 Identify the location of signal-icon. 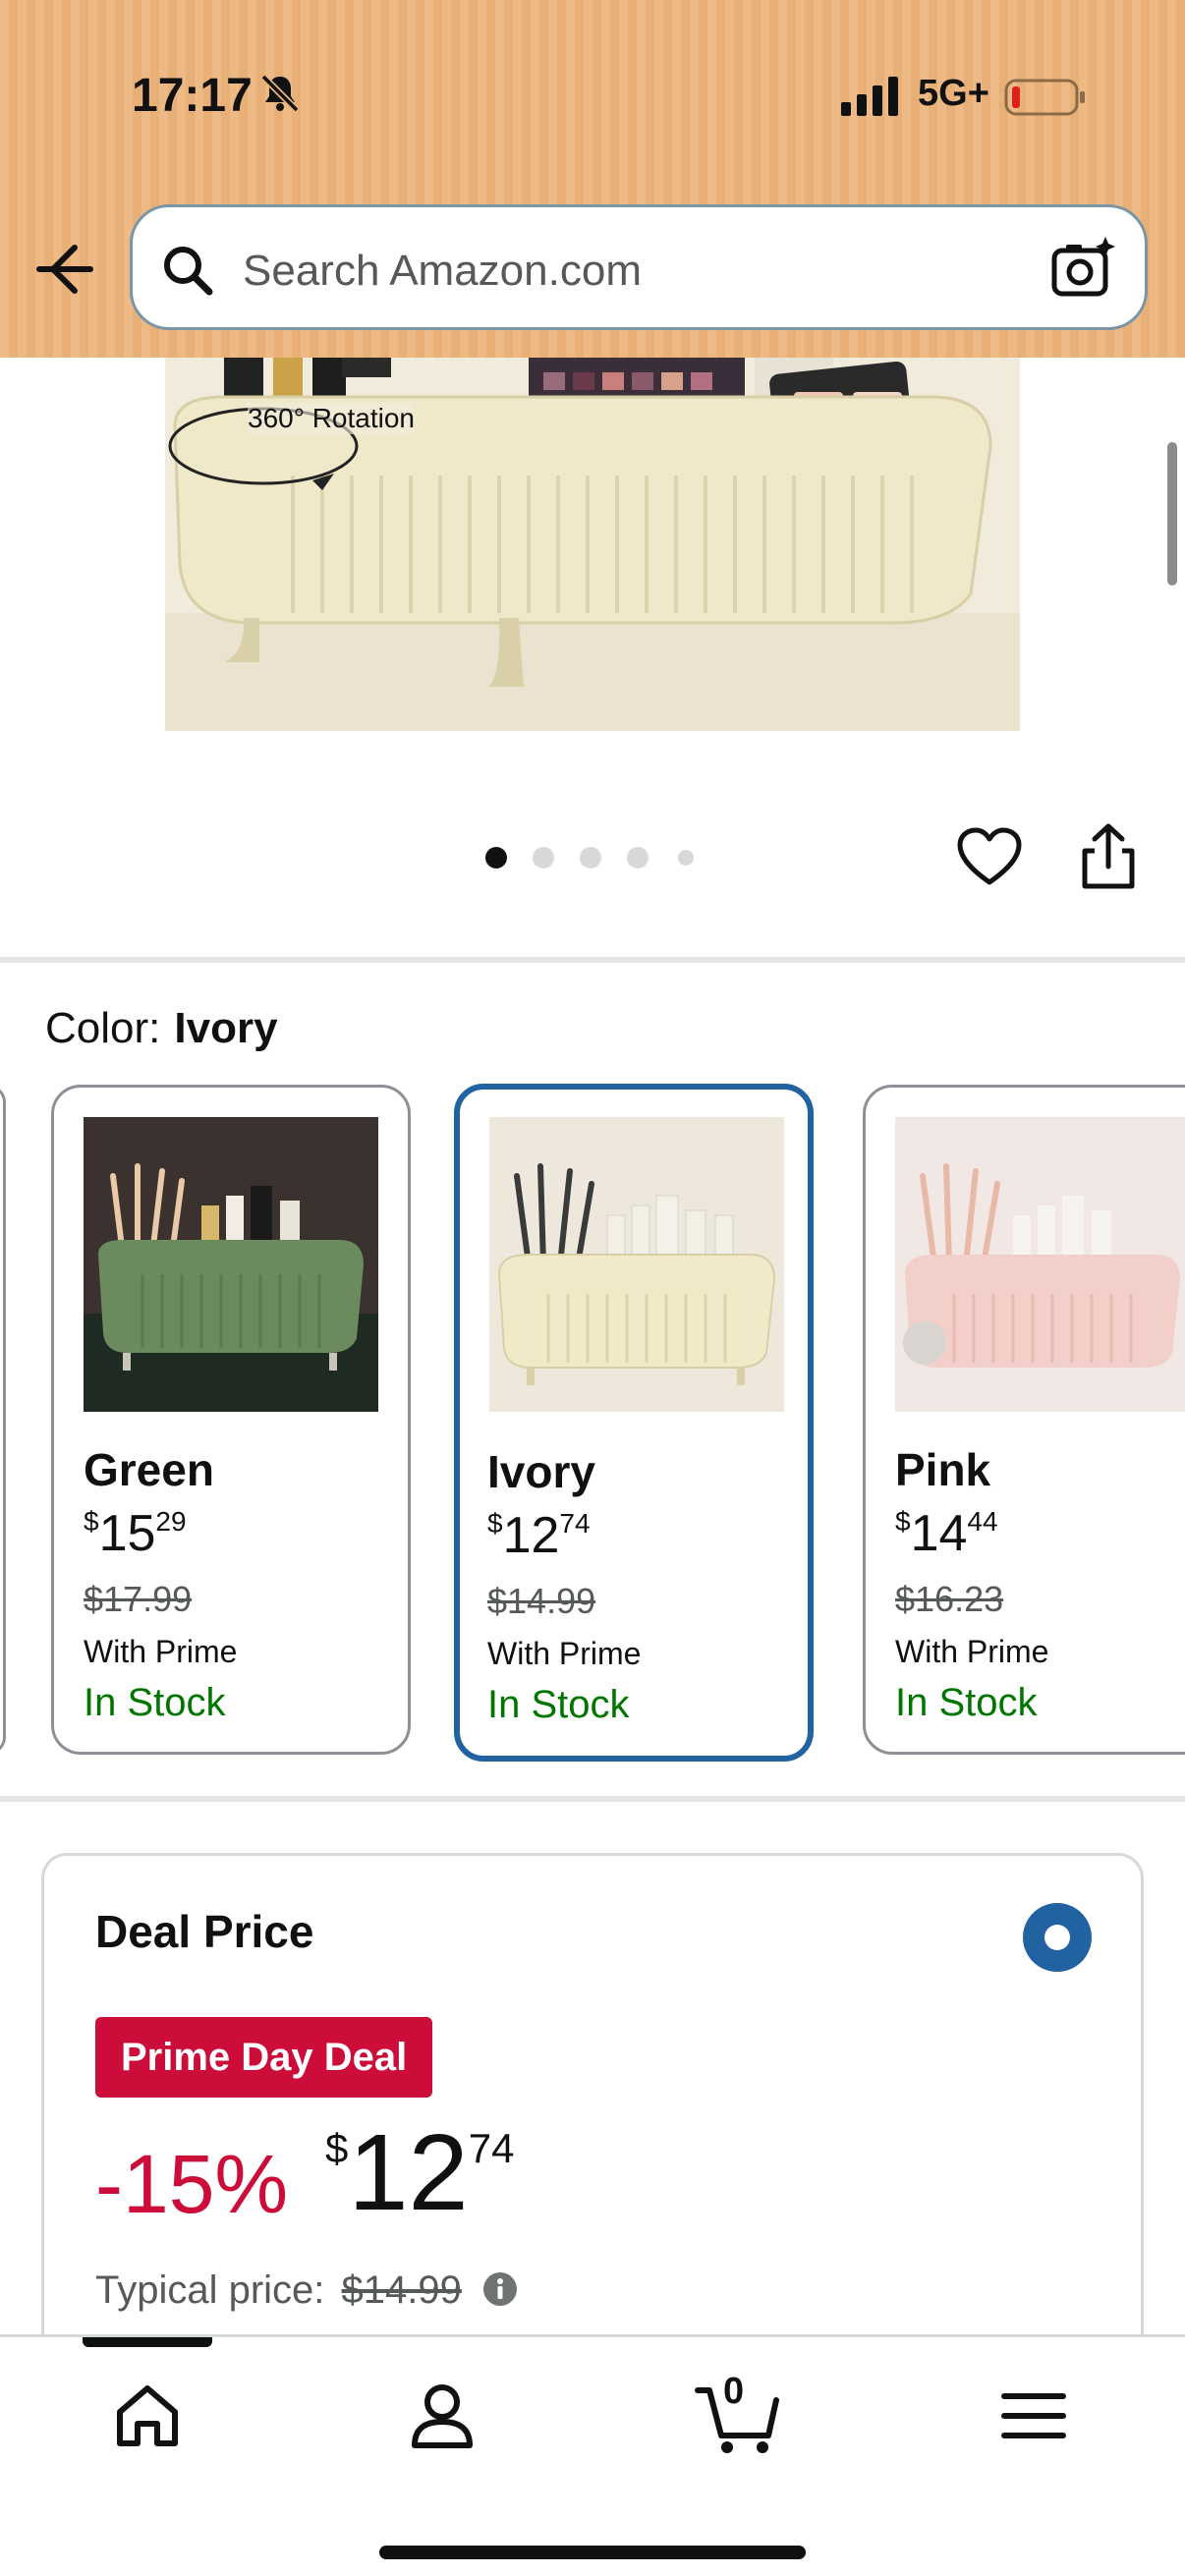
(870, 96).